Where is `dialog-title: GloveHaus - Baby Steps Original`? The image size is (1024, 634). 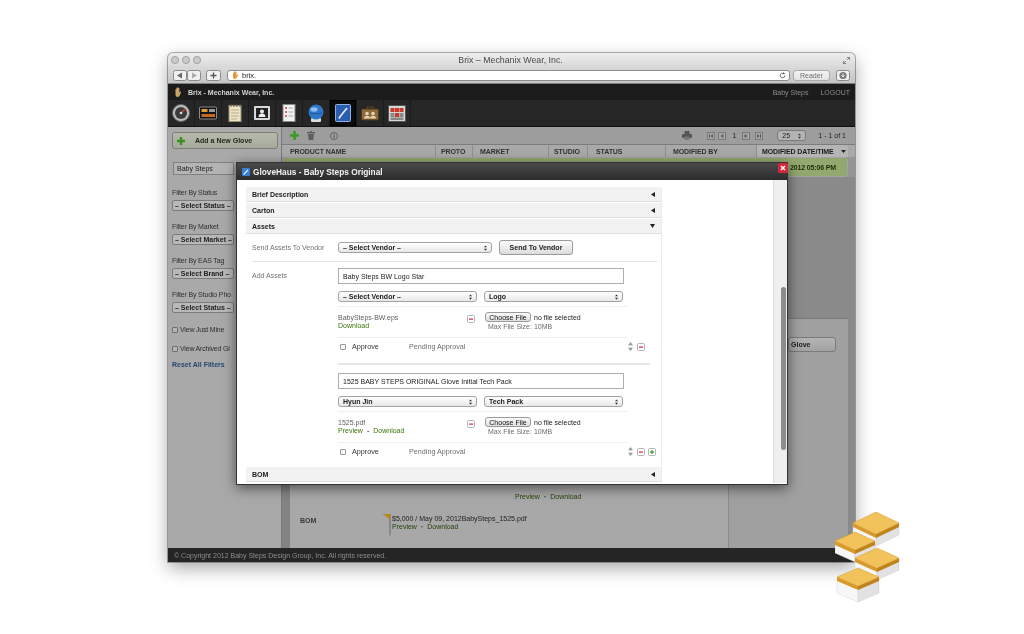 dialog-title: GloveHaus - Baby Steps Original is located at coordinates (318, 171).